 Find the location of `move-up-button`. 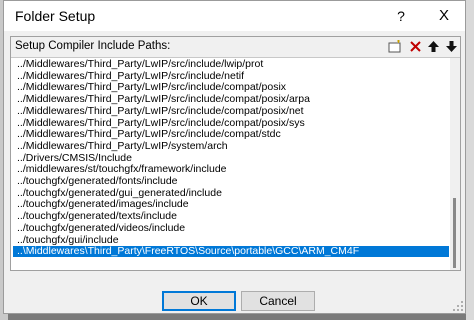

move-up-button is located at coordinates (433, 46).